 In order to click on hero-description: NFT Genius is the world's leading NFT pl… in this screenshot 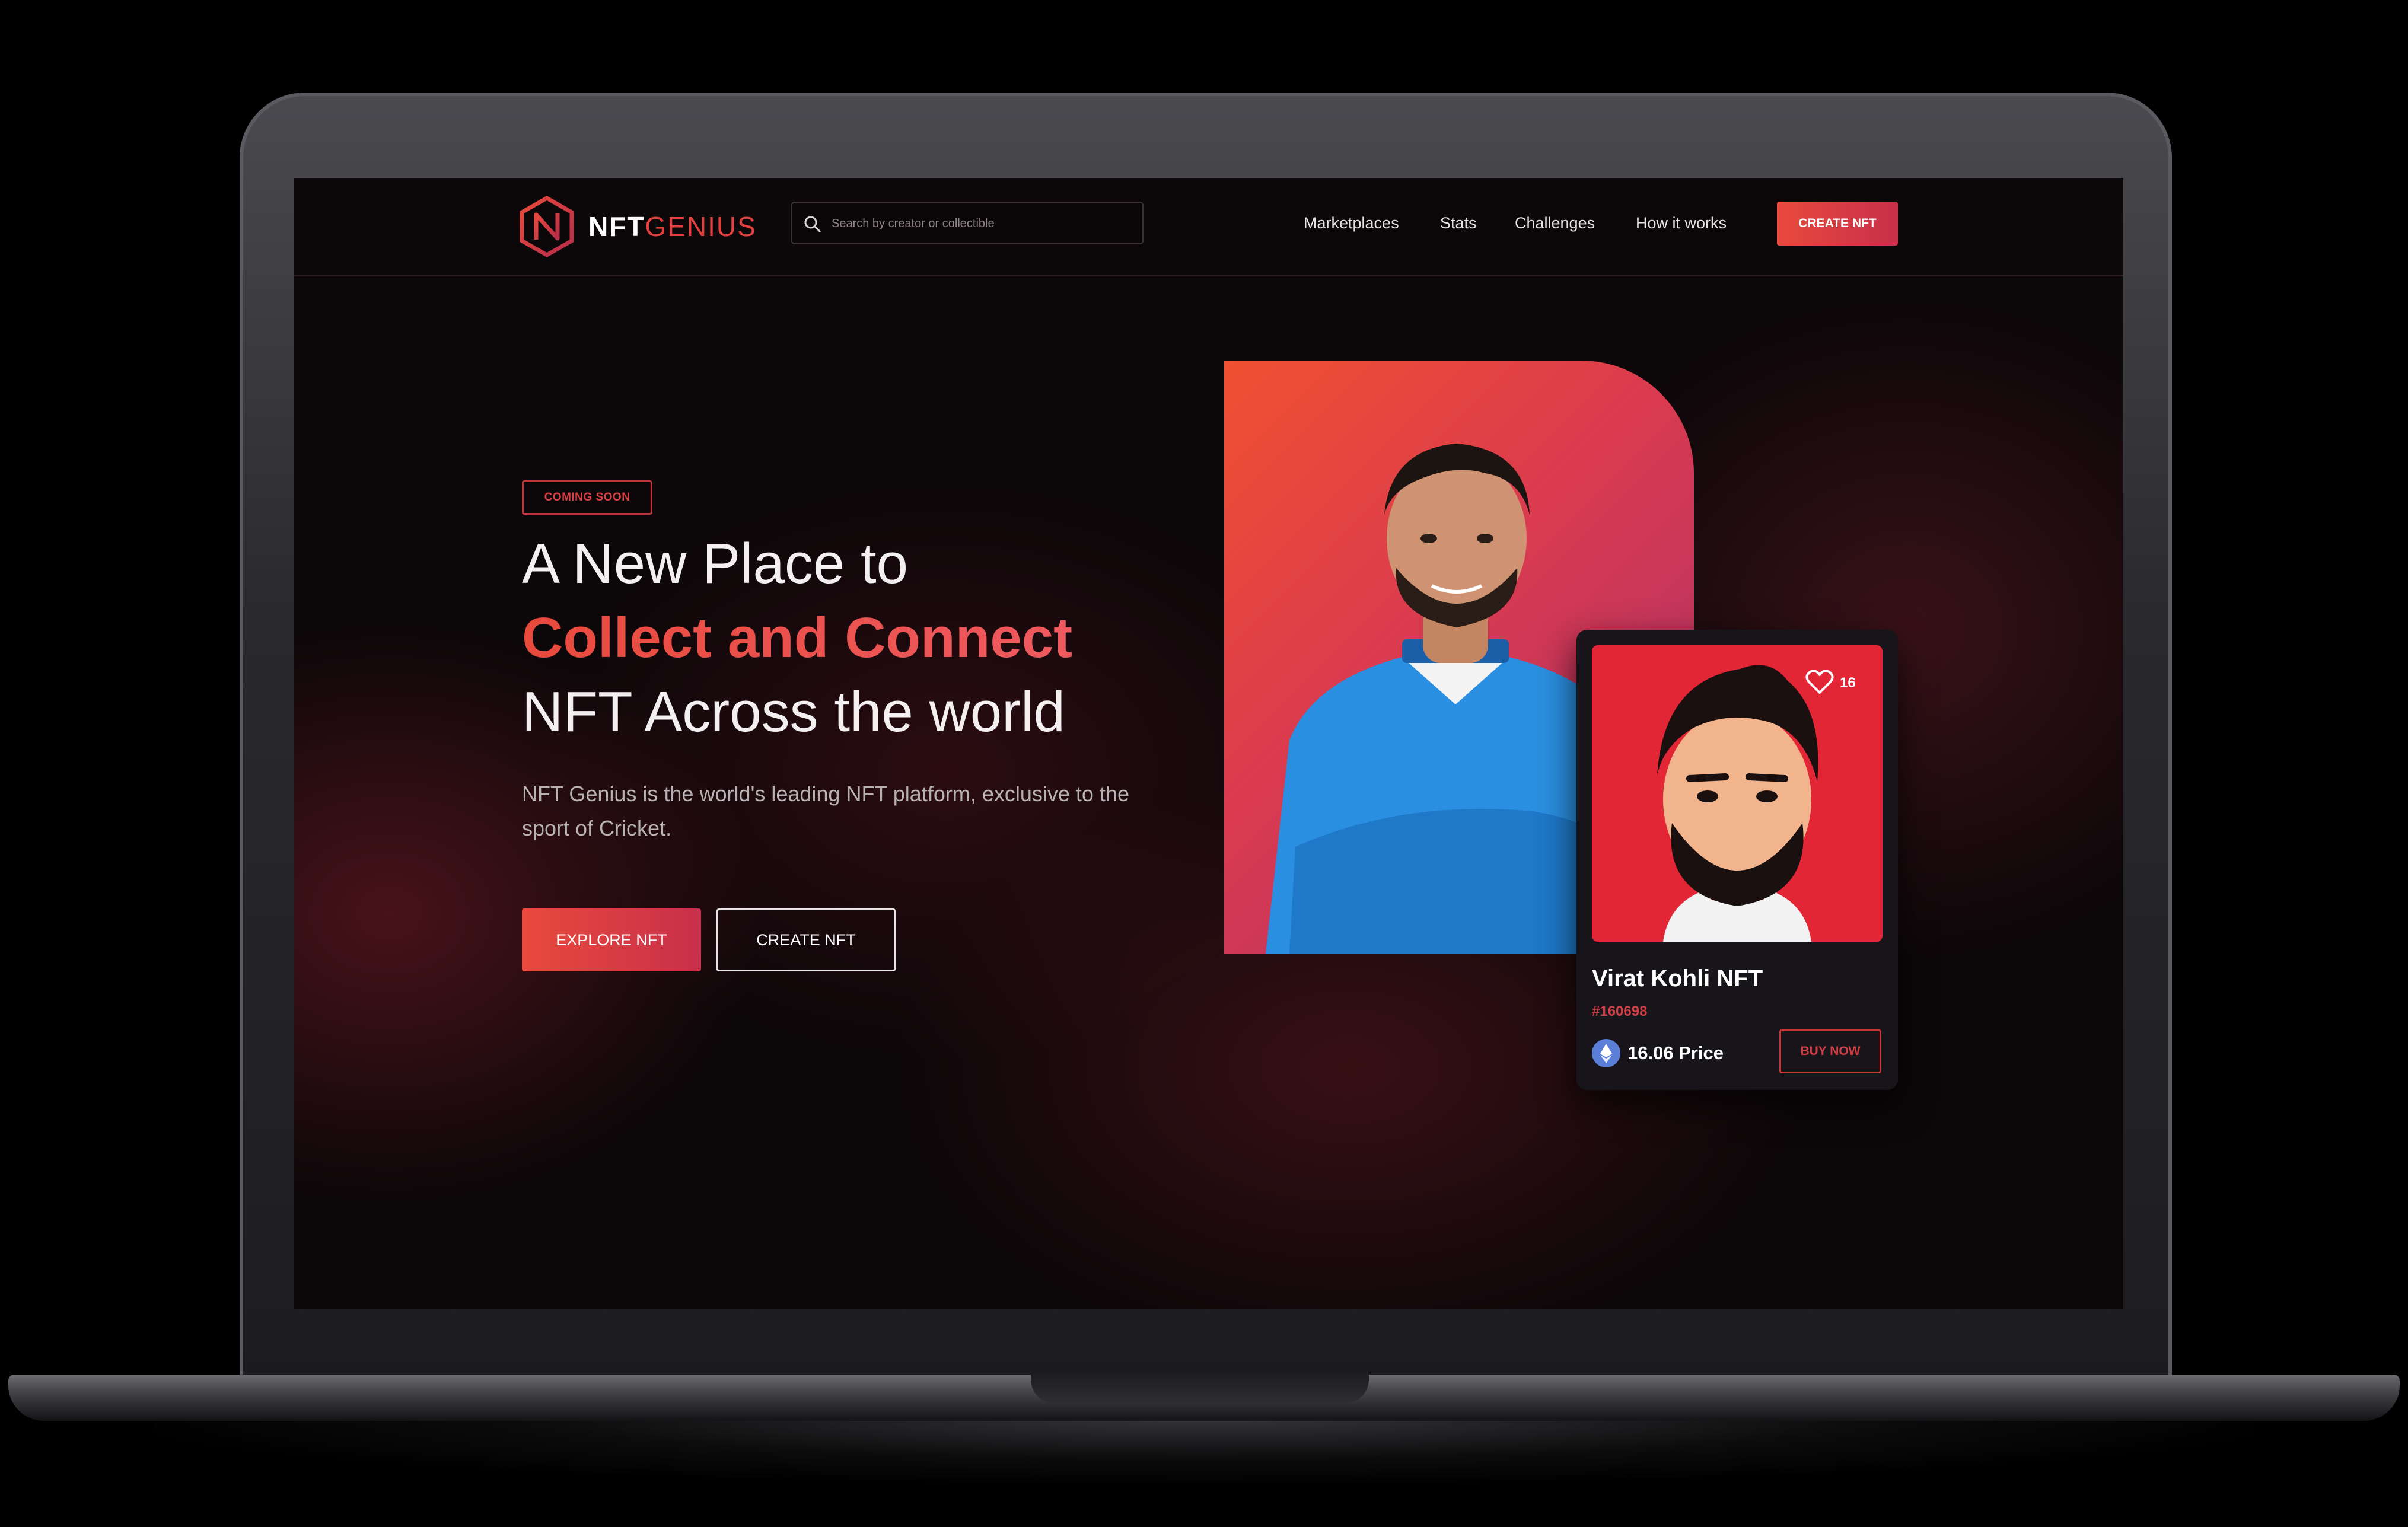, I will do `click(825, 811)`.